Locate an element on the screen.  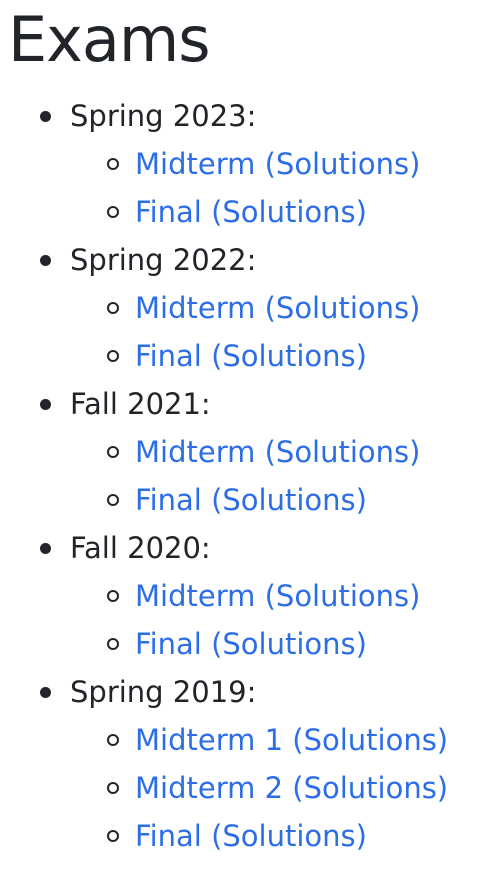
exam-link: Midterm 2 is located at coordinates (209, 788).